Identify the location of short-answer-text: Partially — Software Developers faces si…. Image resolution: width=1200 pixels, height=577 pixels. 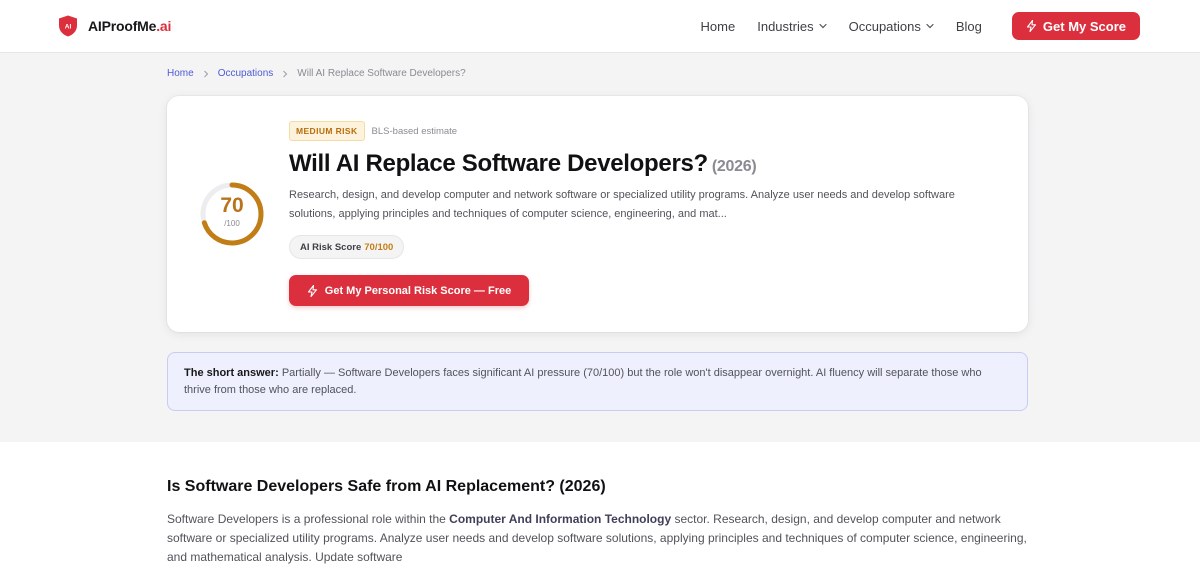
(583, 381).